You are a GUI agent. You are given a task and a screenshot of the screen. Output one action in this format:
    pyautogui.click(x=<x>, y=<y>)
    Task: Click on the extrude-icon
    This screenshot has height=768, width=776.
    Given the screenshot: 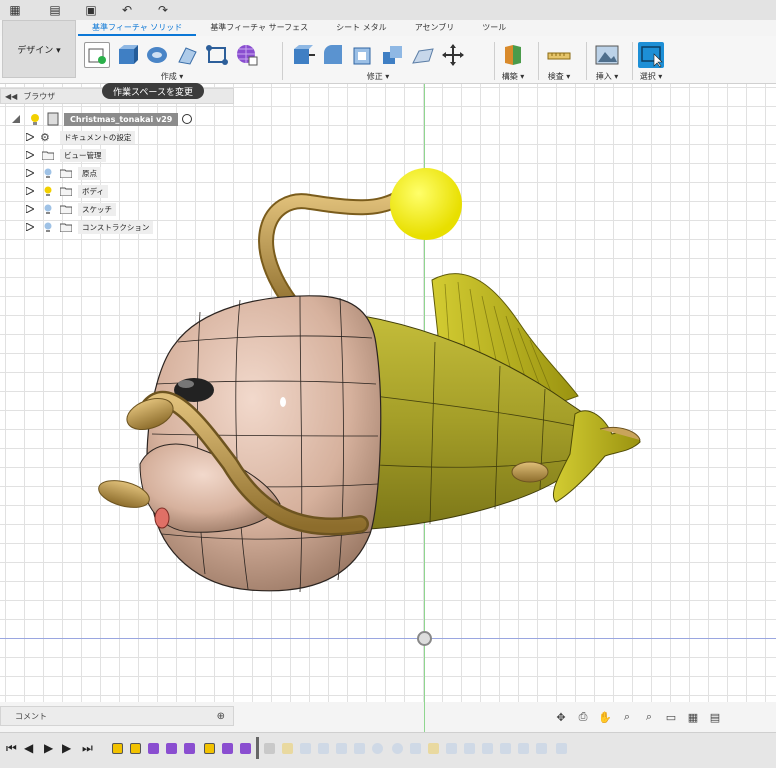 What is the action you would take?
    pyautogui.click(x=127, y=55)
    